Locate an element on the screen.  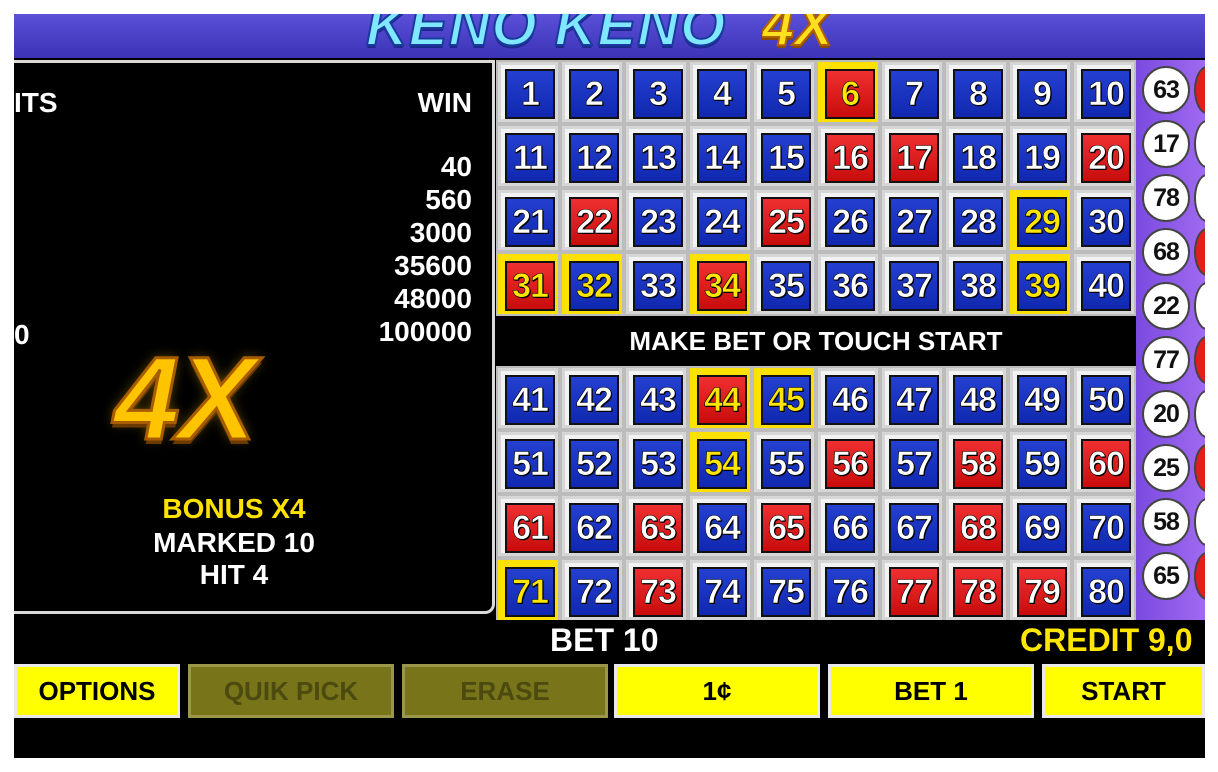
keno-number-8: 8 is located at coordinates (976, 92).